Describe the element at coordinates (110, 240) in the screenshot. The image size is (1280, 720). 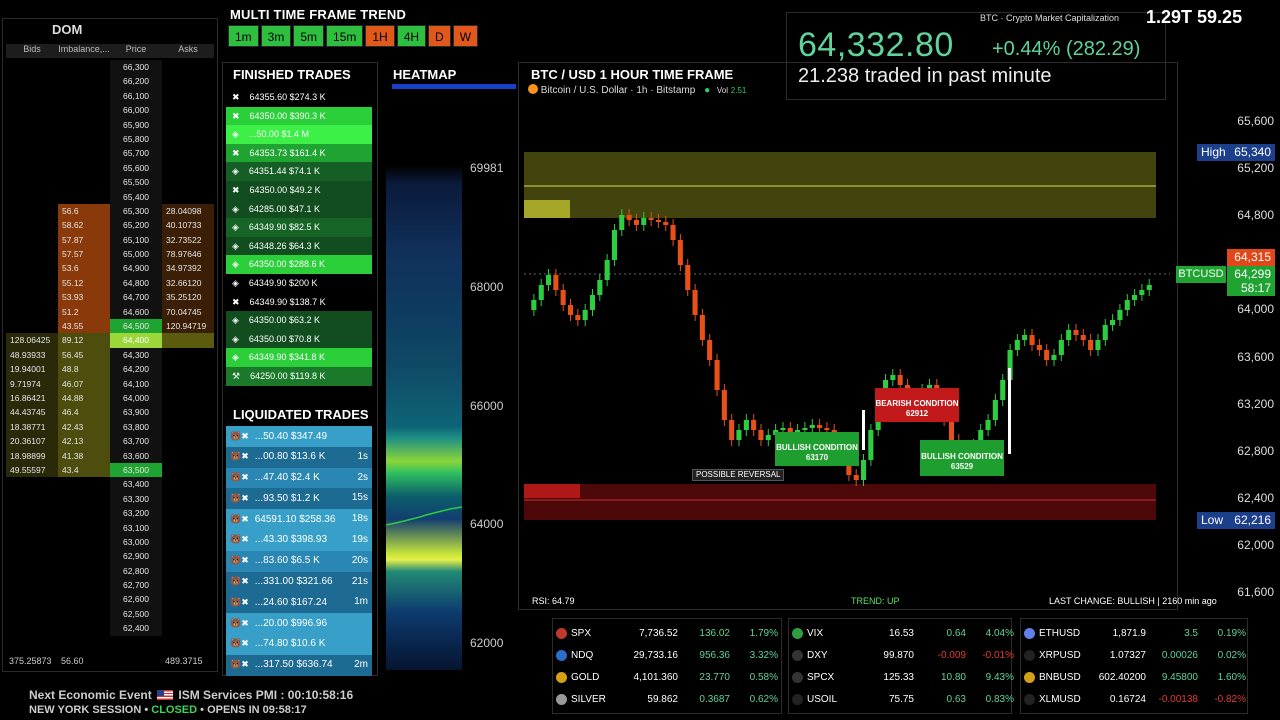
I see `dom-row: 57.87 65,100 32.73522` at that location.